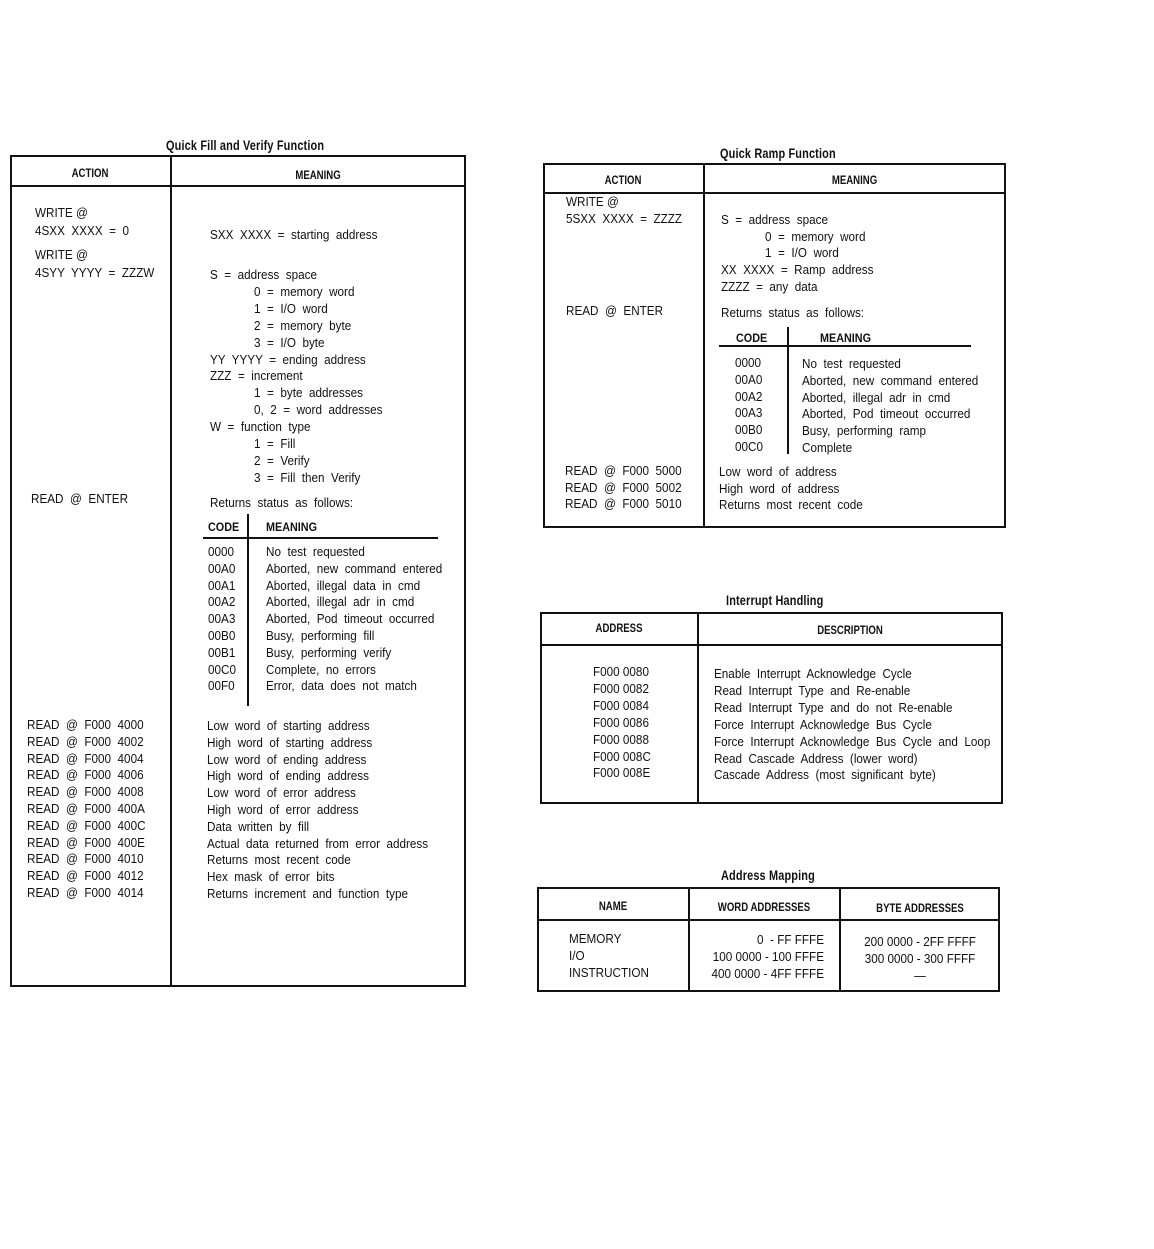 The height and width of the screenshot is (1249, 1154). I want to click on read-action: READ @ F000 4004, so click(85, 758).